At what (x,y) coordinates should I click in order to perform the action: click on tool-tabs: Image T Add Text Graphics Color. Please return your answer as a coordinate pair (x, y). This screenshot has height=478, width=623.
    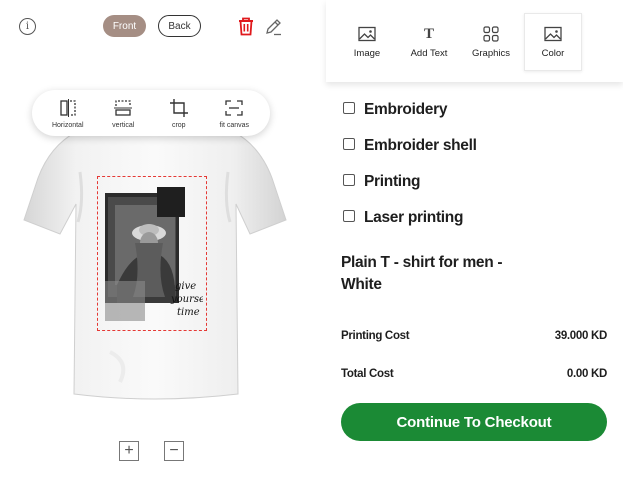
    Looking at the image, I should click on (474, 41).